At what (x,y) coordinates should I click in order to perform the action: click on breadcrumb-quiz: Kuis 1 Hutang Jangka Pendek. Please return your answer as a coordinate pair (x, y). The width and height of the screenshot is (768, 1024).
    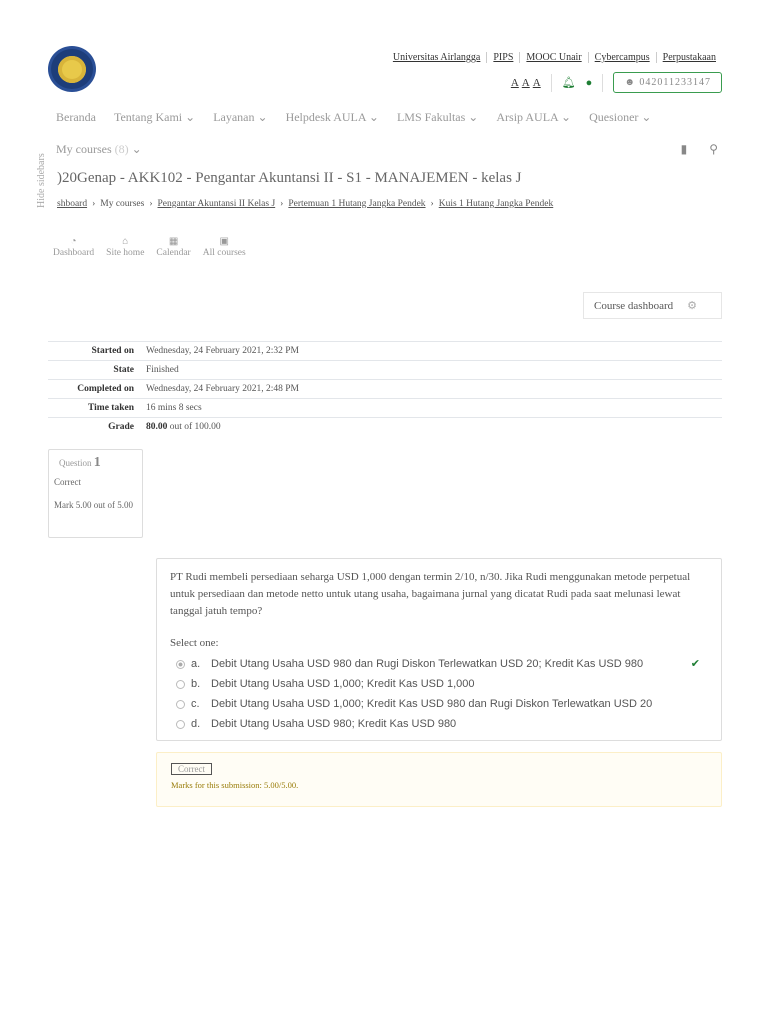
    Looking at the image, I should click on (496, 204).